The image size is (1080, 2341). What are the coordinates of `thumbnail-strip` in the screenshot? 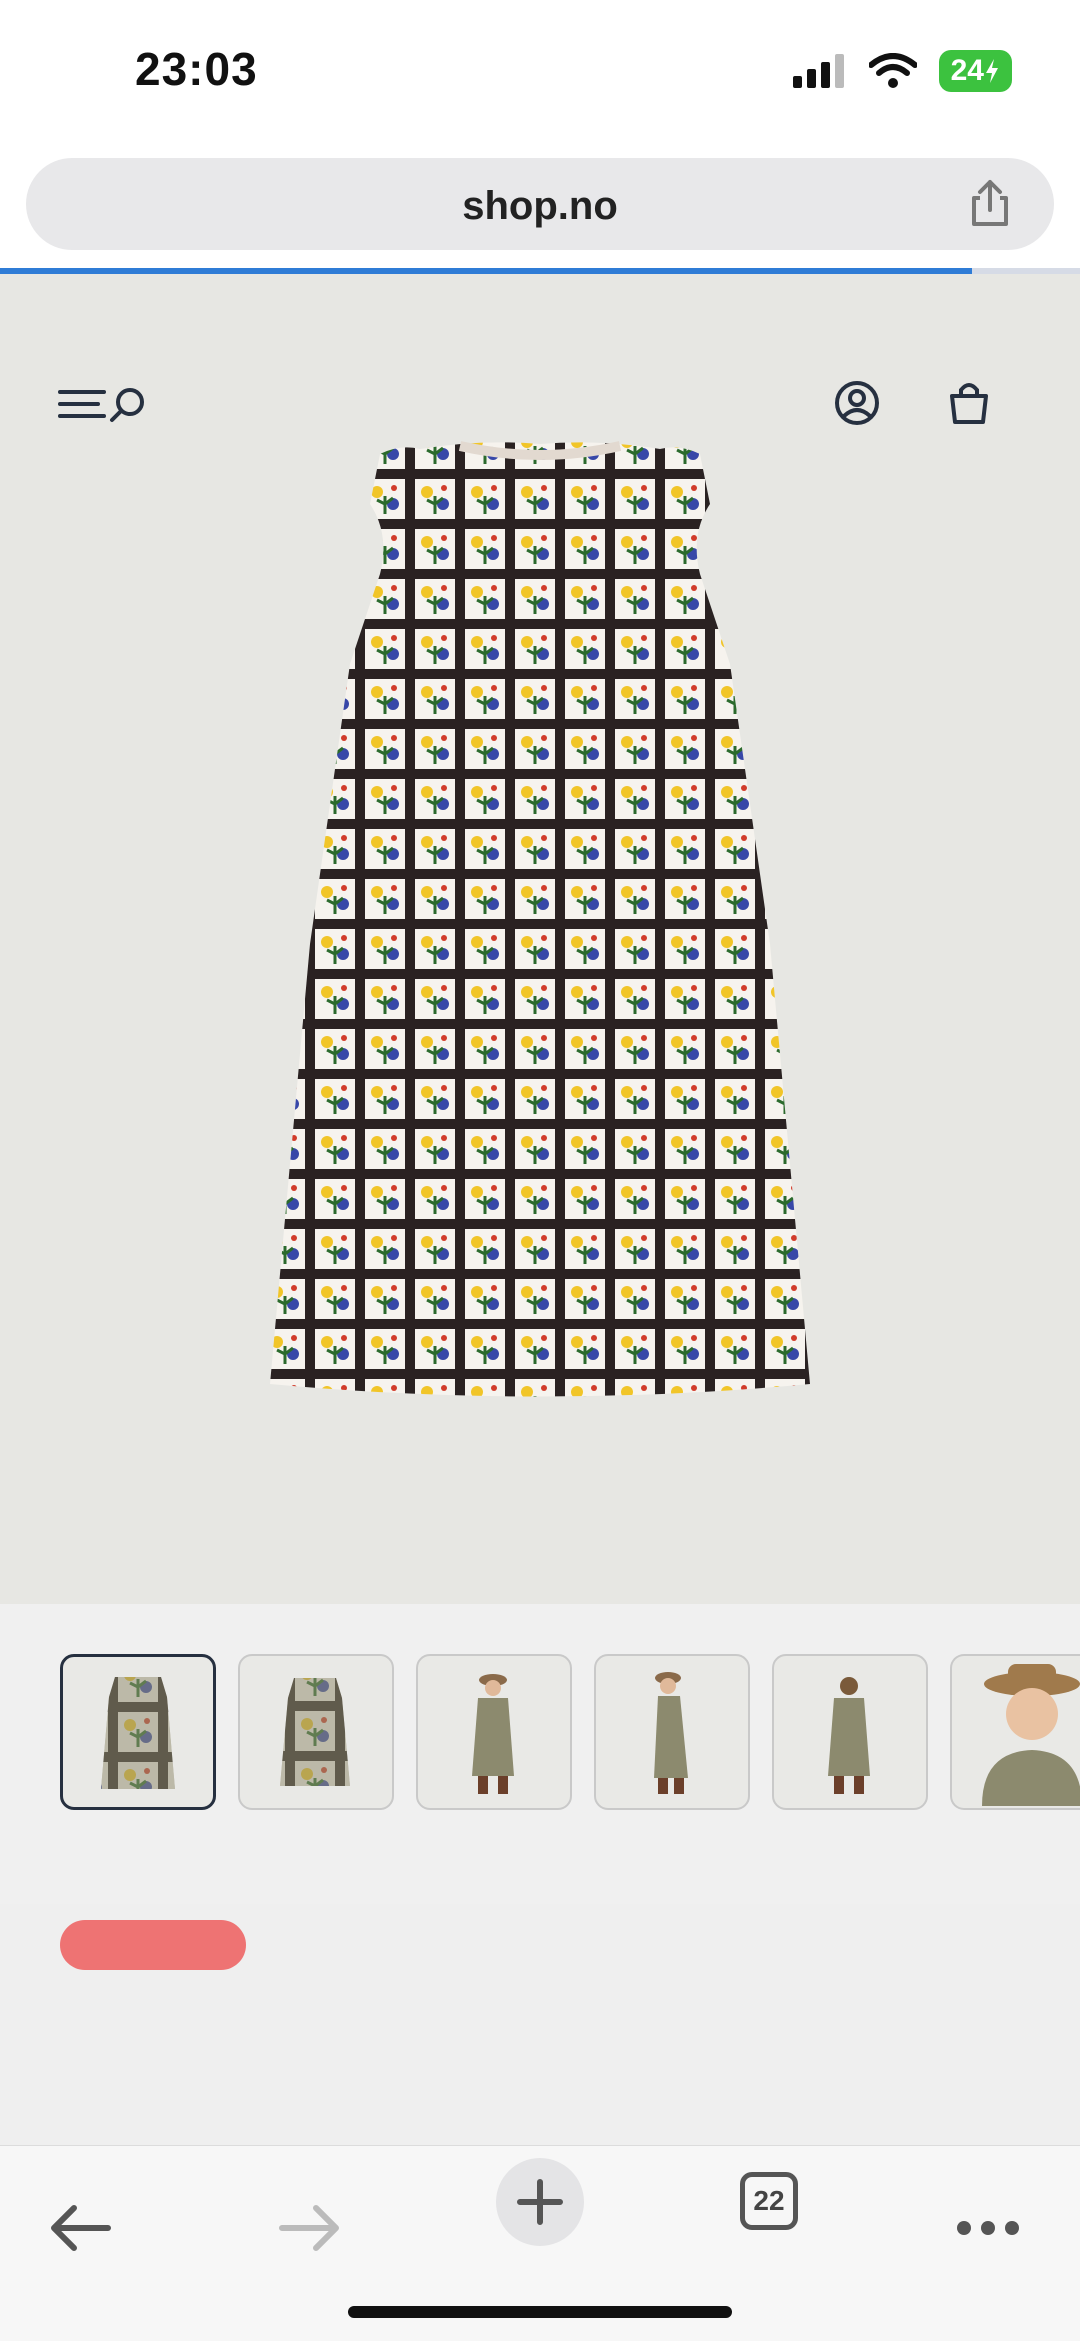 It's located at (540, 1754).